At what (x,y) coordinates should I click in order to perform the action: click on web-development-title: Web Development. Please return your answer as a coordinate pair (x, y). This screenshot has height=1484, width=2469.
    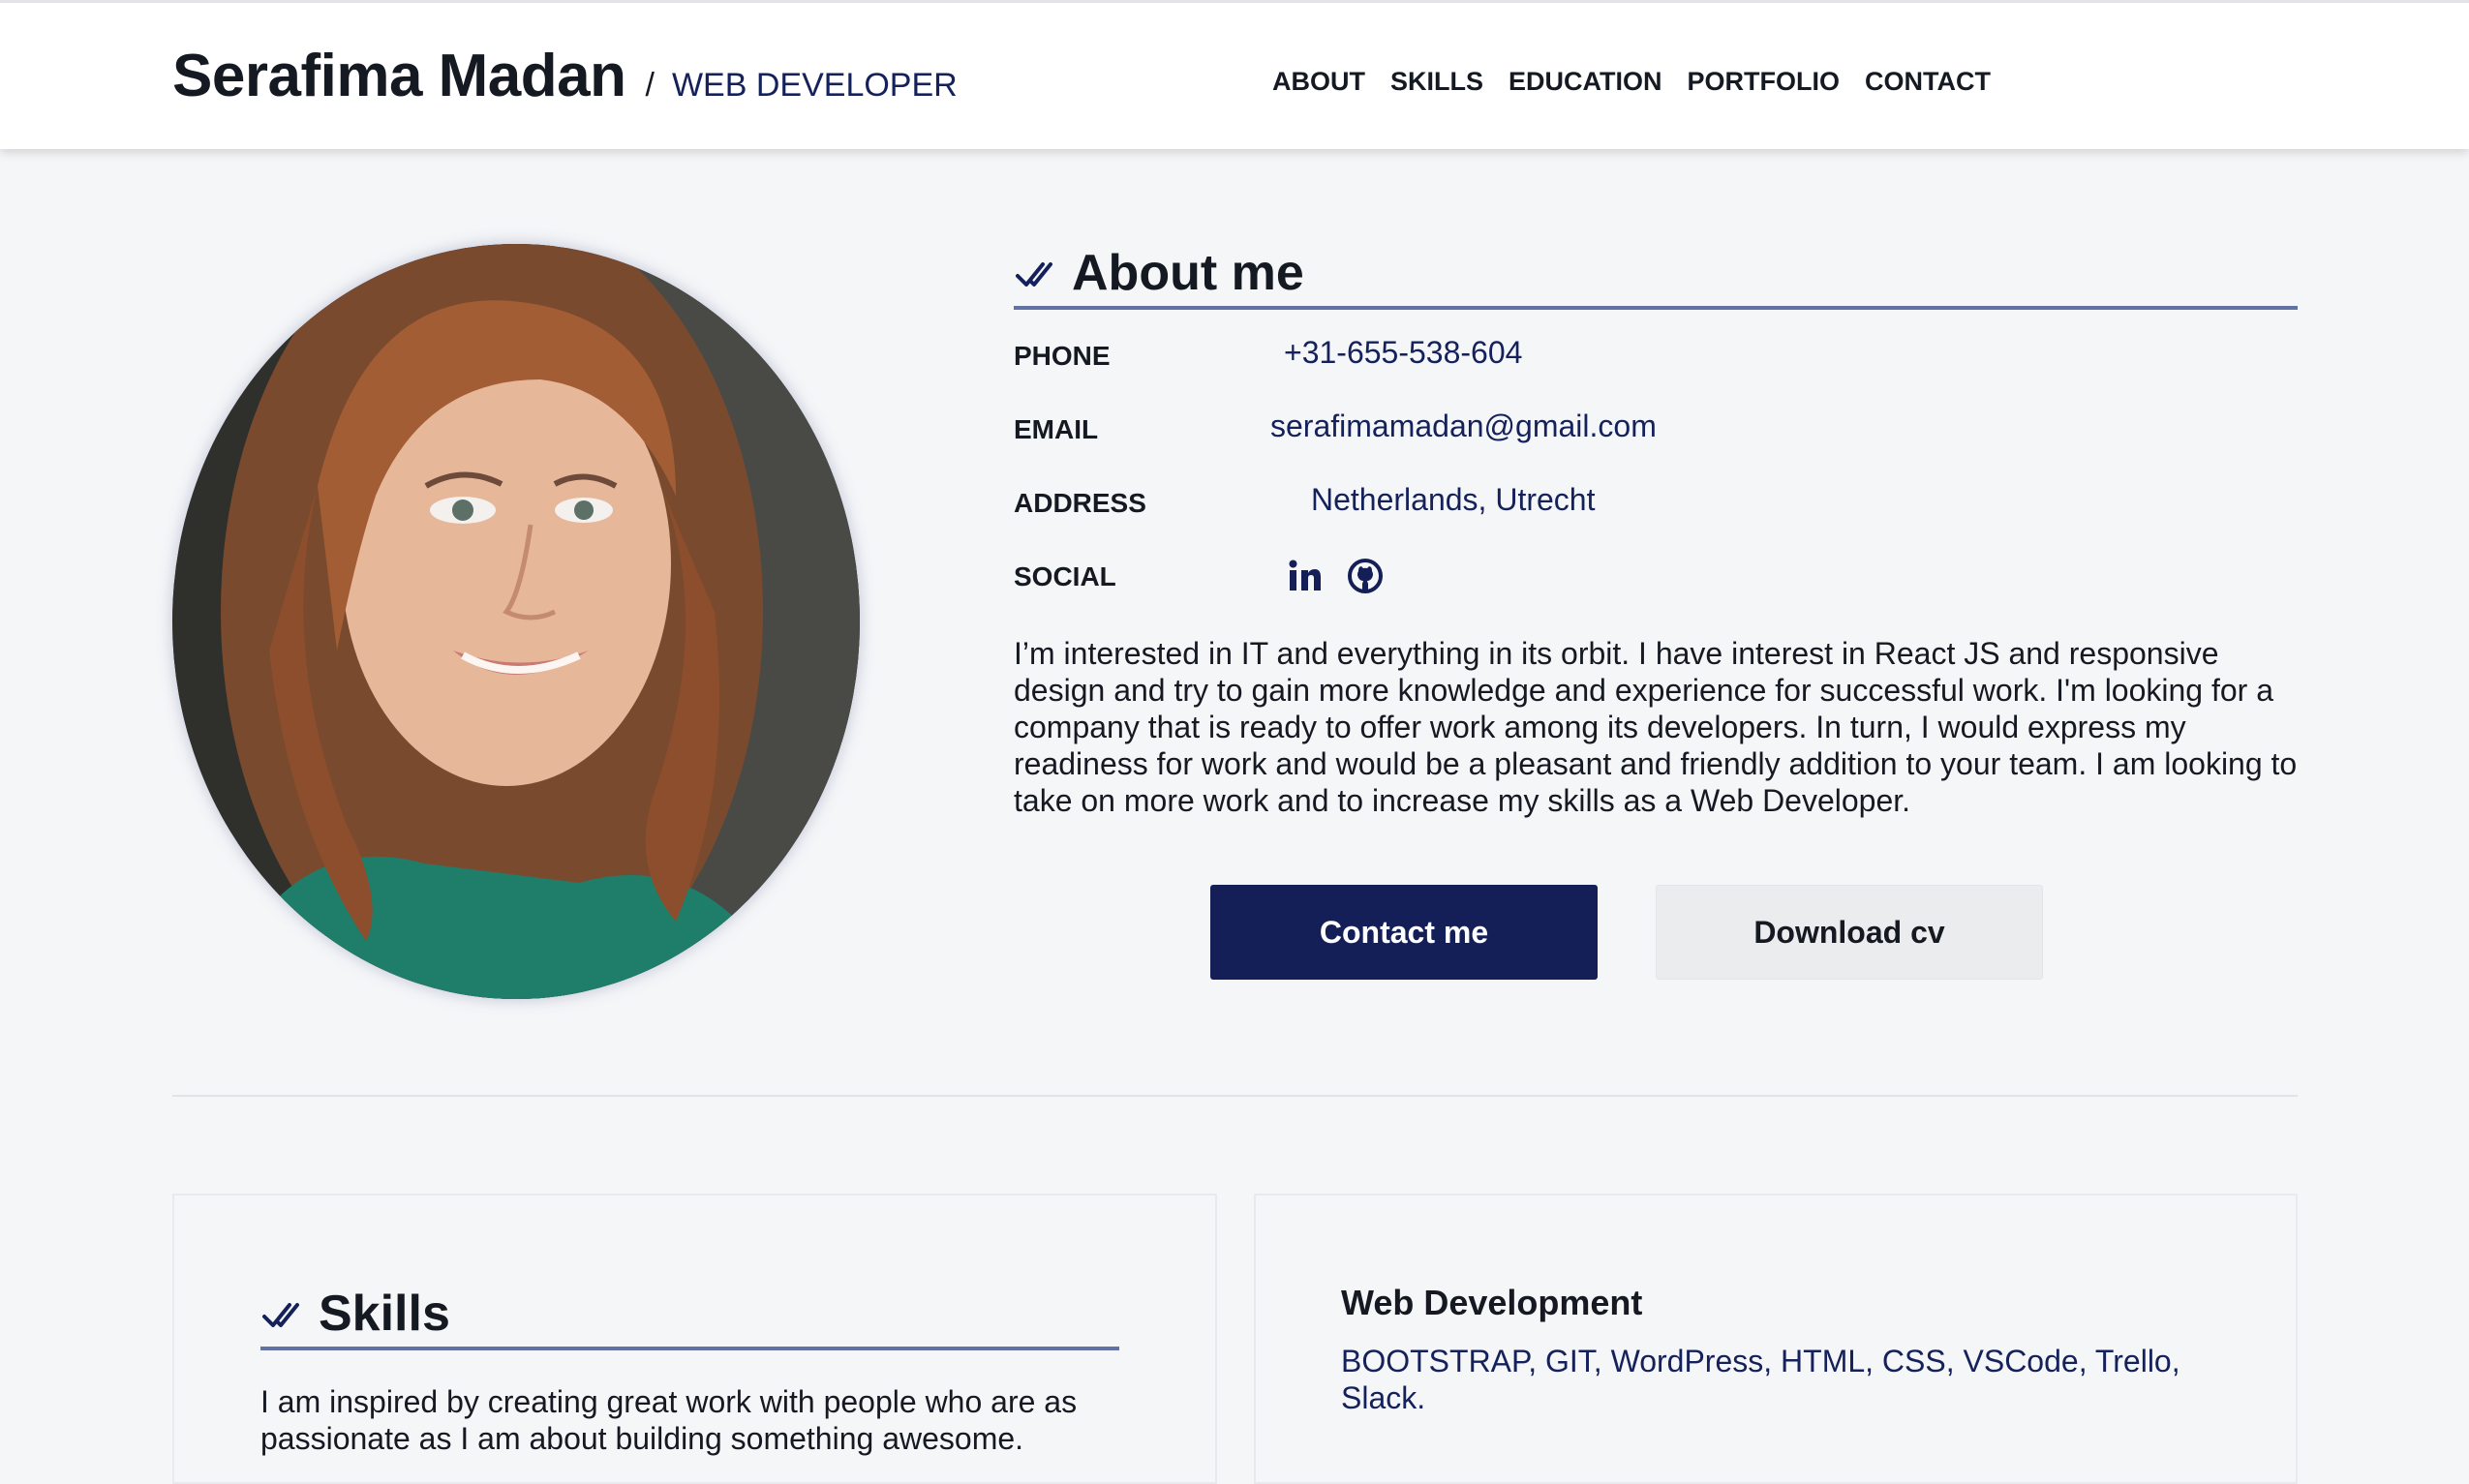
    Looking at the image, I should click on (1492, 1302).